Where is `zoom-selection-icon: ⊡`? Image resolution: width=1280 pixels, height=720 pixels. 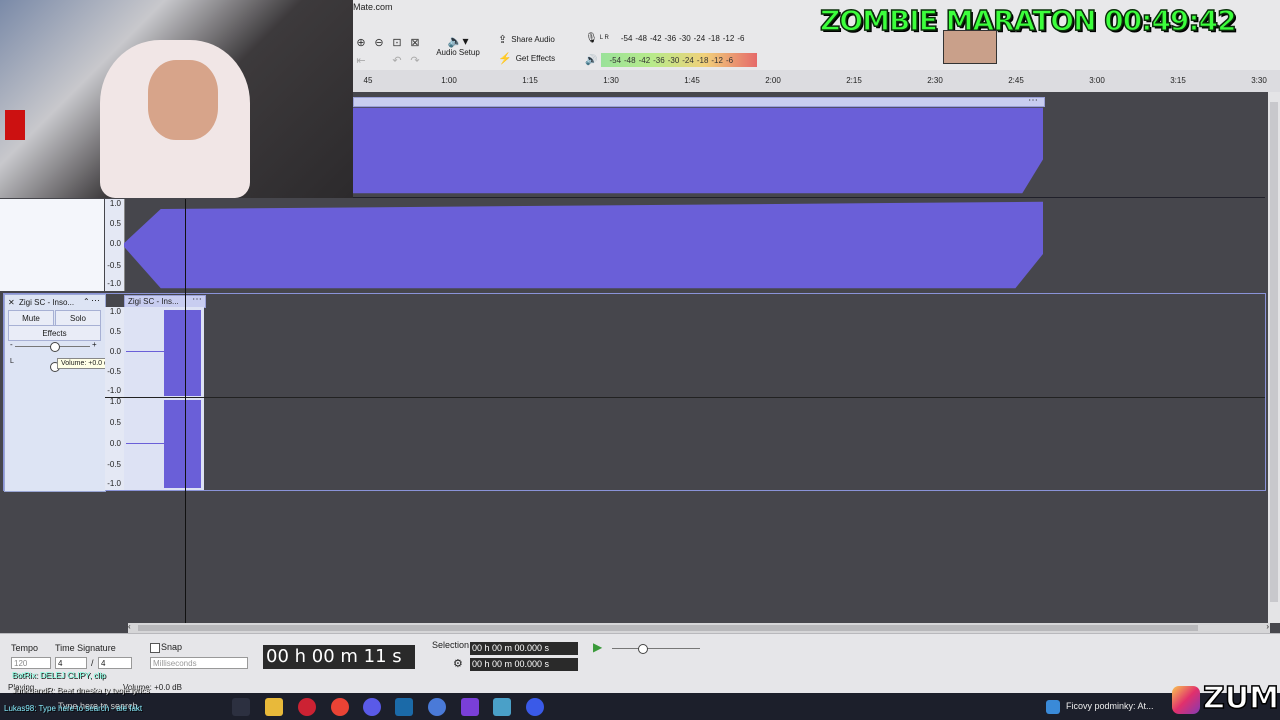 zoom-selection-icon: ⊡ is located at coordinates (397, 42).